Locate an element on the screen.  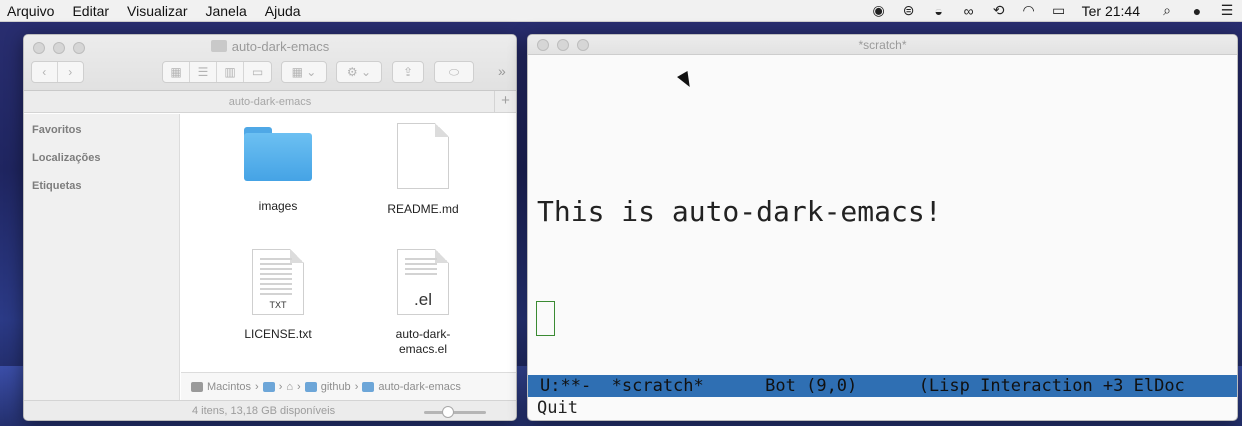
tags-button: ⬭ is located at coordinates (454, 72).